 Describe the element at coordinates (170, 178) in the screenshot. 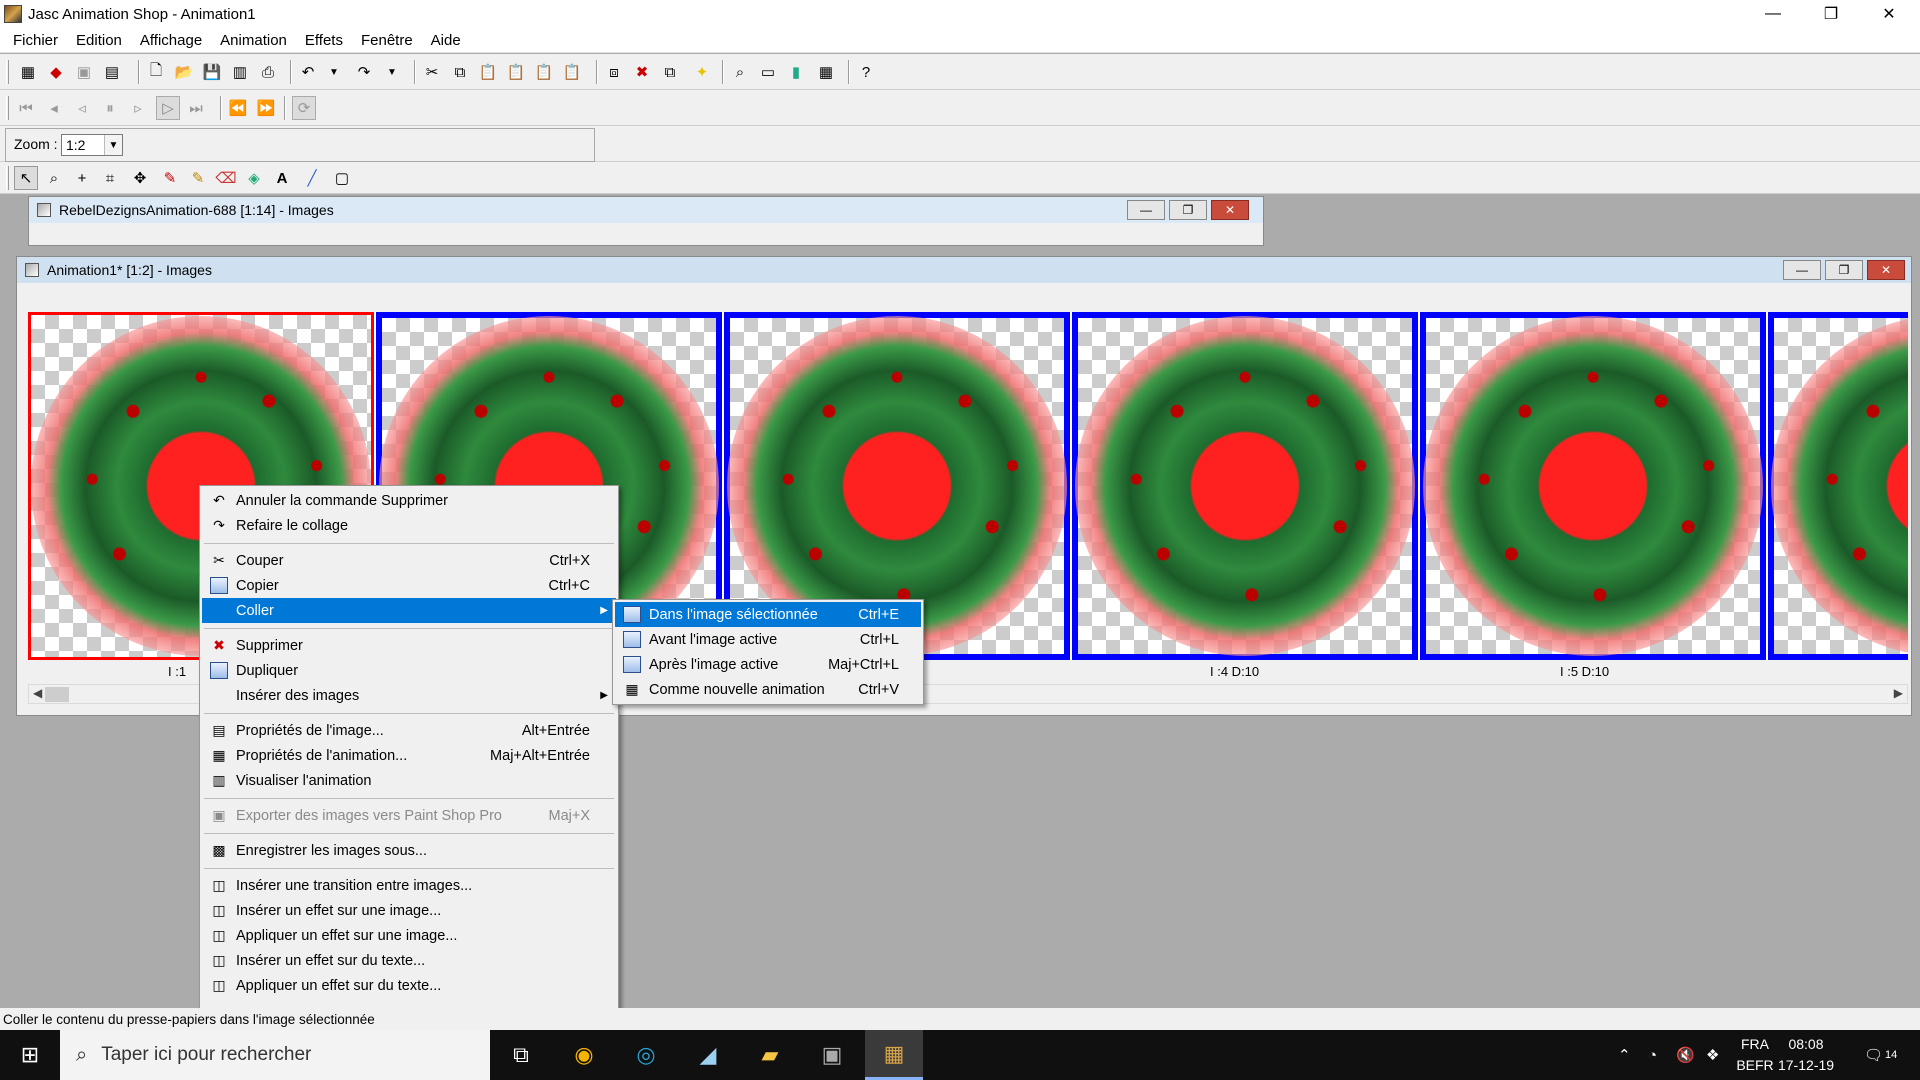

I see `paintbrush-tool-icon: ✎` at that location.